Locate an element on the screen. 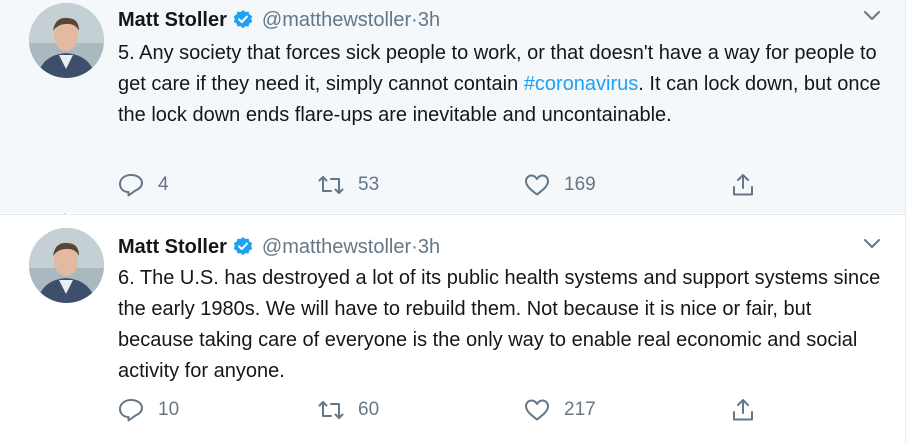  retweet-count: 53 is located at coordinates (369, 184).